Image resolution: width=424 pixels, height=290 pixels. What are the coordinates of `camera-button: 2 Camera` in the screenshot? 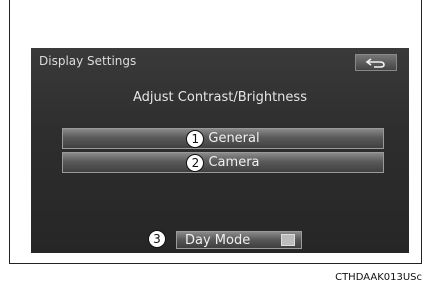 It's located at (223, 162).